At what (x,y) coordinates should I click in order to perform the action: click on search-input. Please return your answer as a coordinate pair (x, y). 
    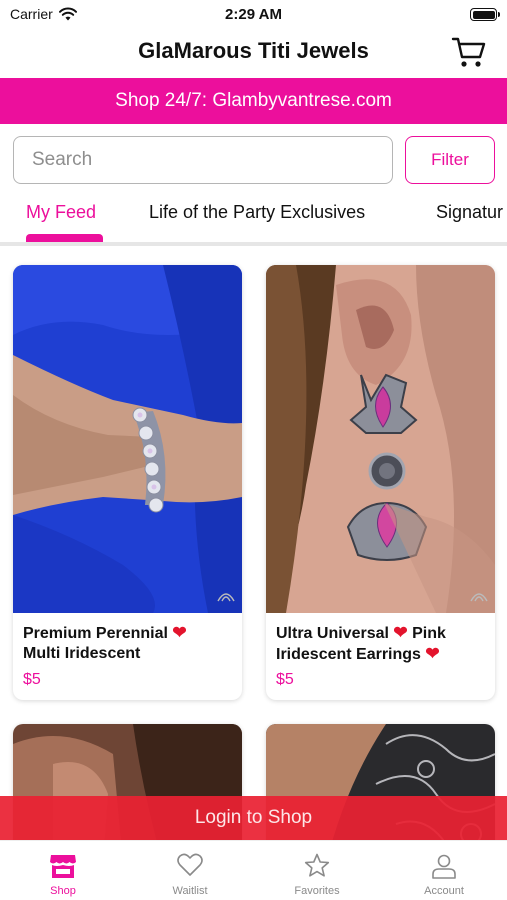
    Looking at the image, I should click on (203, 160).